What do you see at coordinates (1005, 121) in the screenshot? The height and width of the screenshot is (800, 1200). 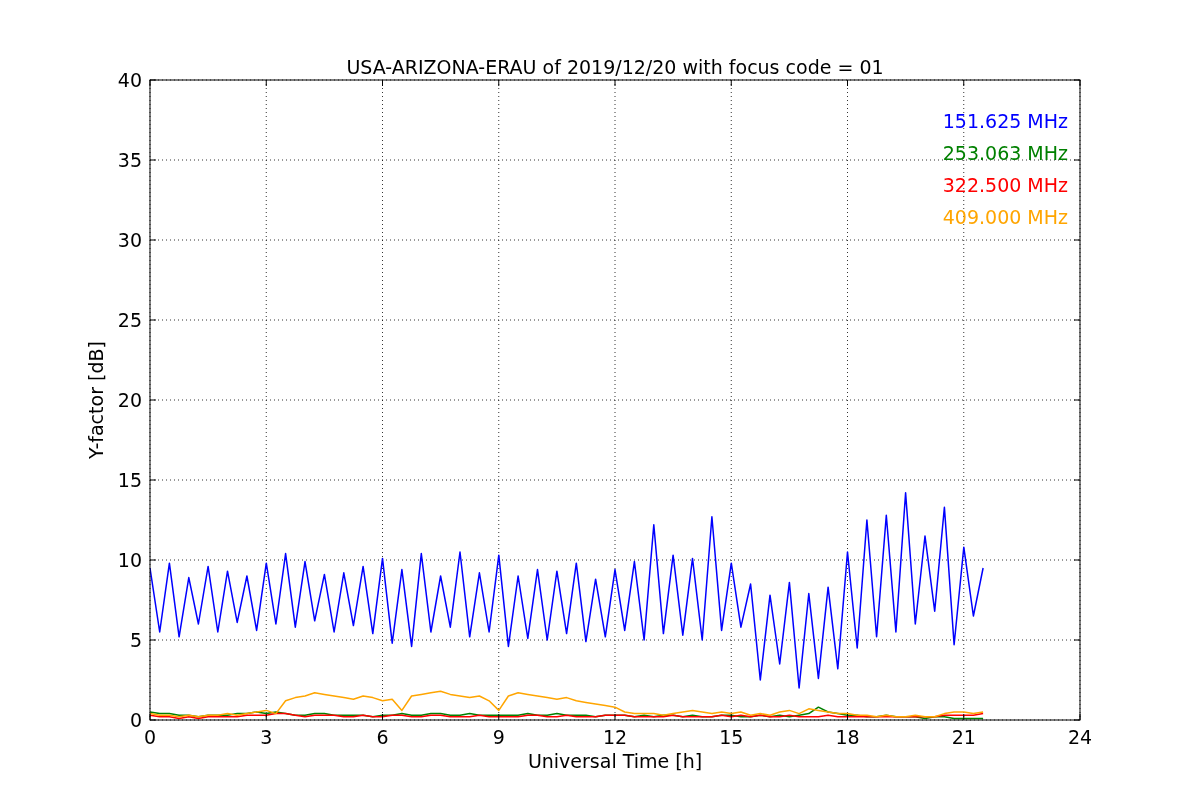 I see `legend-label: 151.625 MHz` at bounding box center [1005, 121].